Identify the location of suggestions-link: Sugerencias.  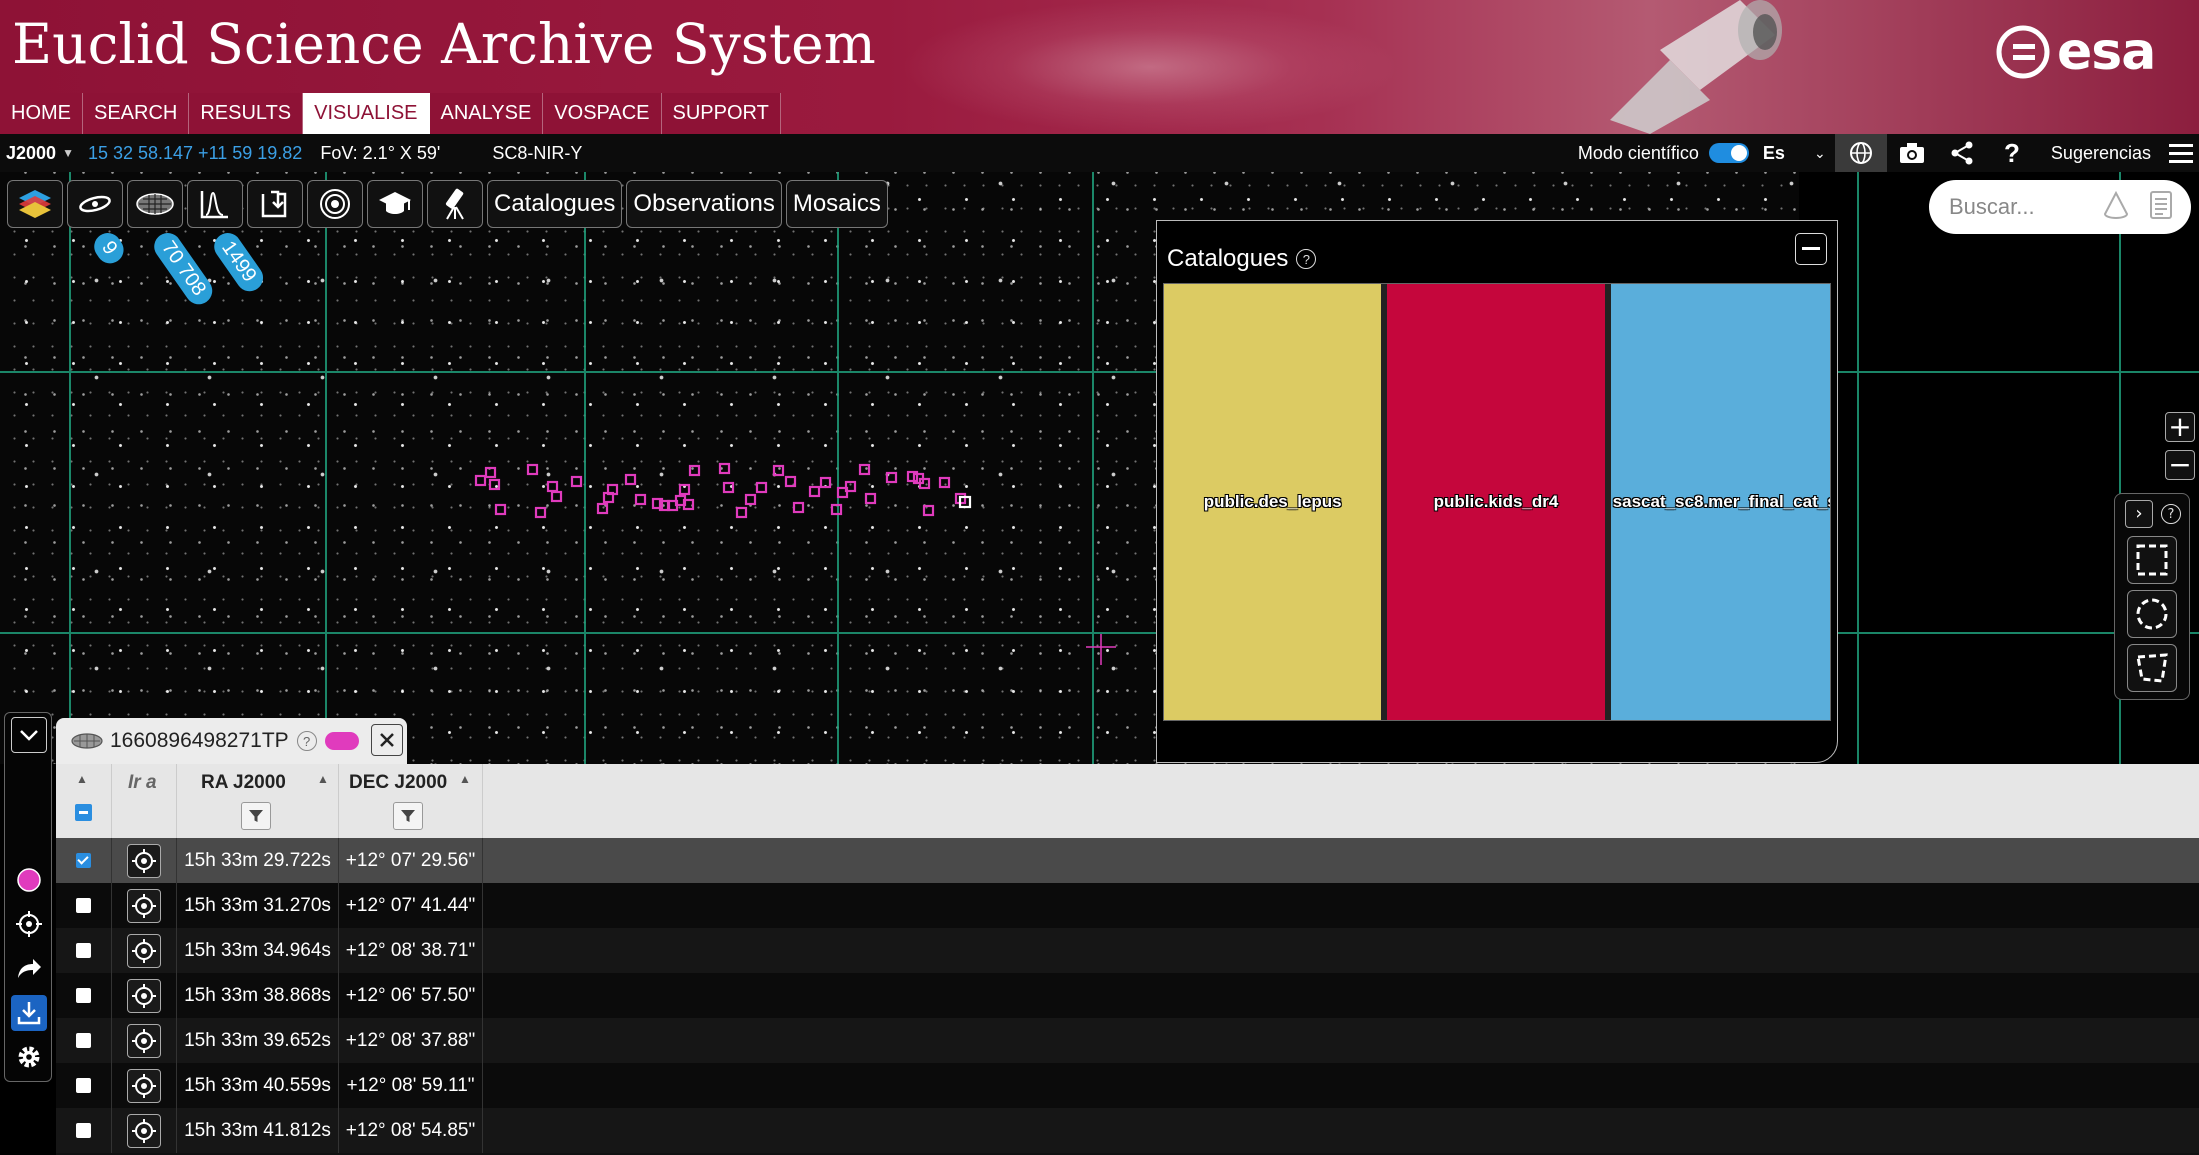
(2101, 153).